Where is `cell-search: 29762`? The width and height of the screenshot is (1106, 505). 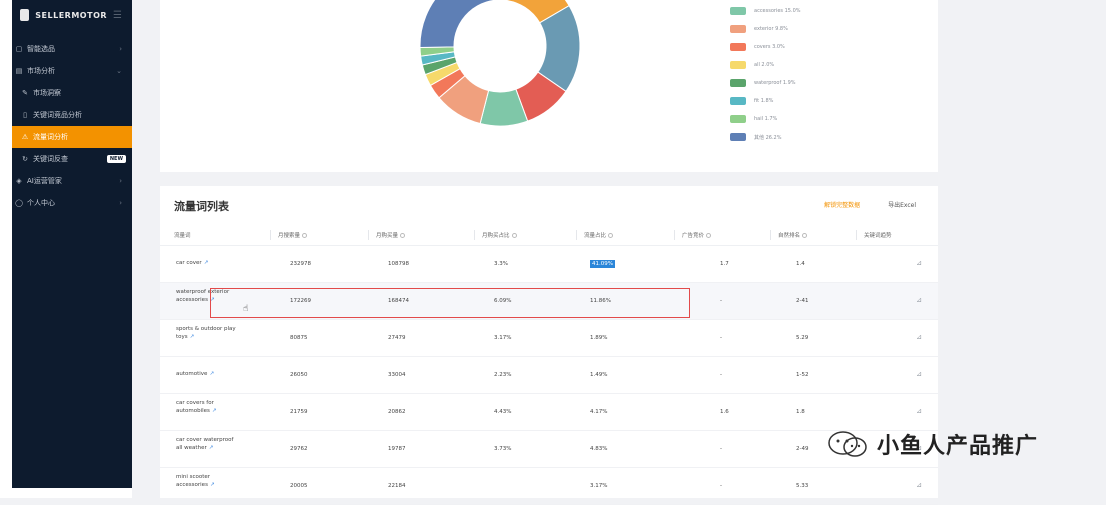 cell-search: 29762 is located at coordinates (299, 449).